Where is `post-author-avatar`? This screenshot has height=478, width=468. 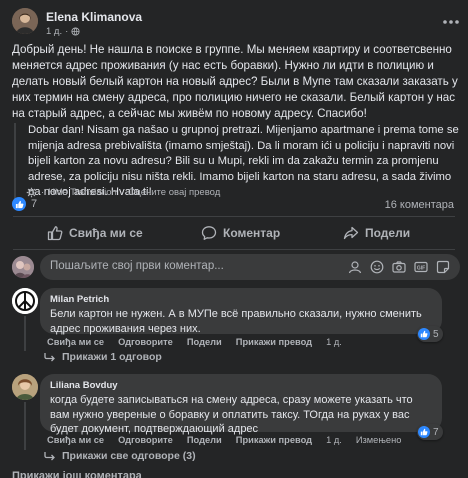 post-author-avatar is located at coordinates (25, 21).